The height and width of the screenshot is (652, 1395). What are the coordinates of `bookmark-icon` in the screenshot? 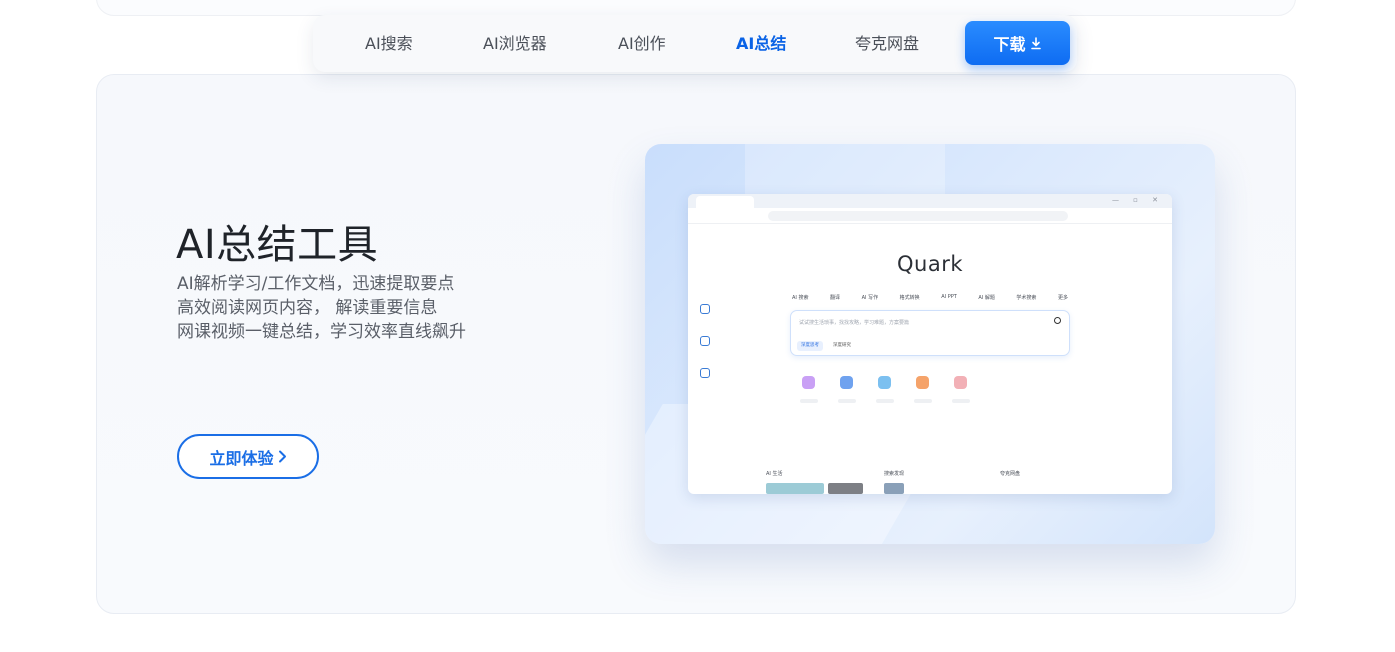 It's located at (705, 341).